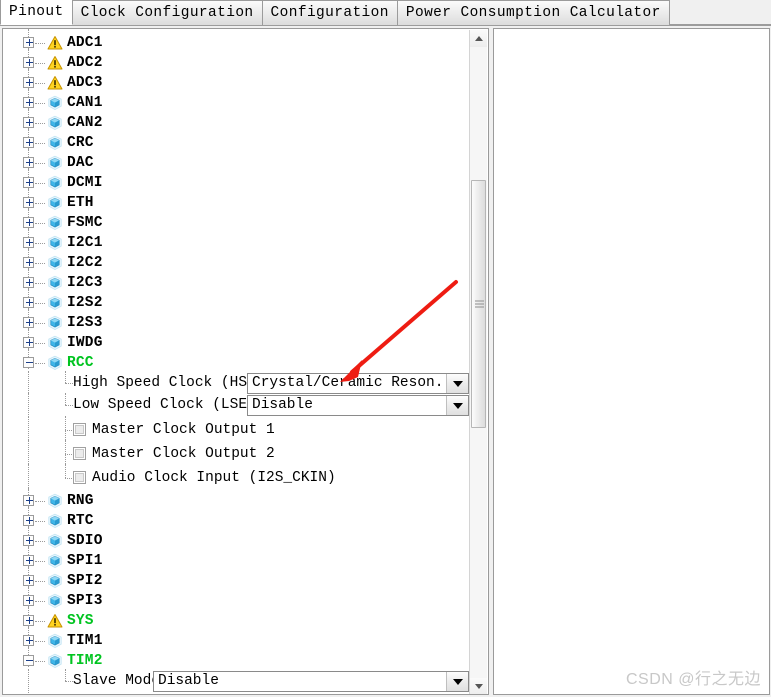  What do you see at coordinates (28, 580) in the screenshot?
I see `tree-expander-spi2` at bounding box center [28, 580].